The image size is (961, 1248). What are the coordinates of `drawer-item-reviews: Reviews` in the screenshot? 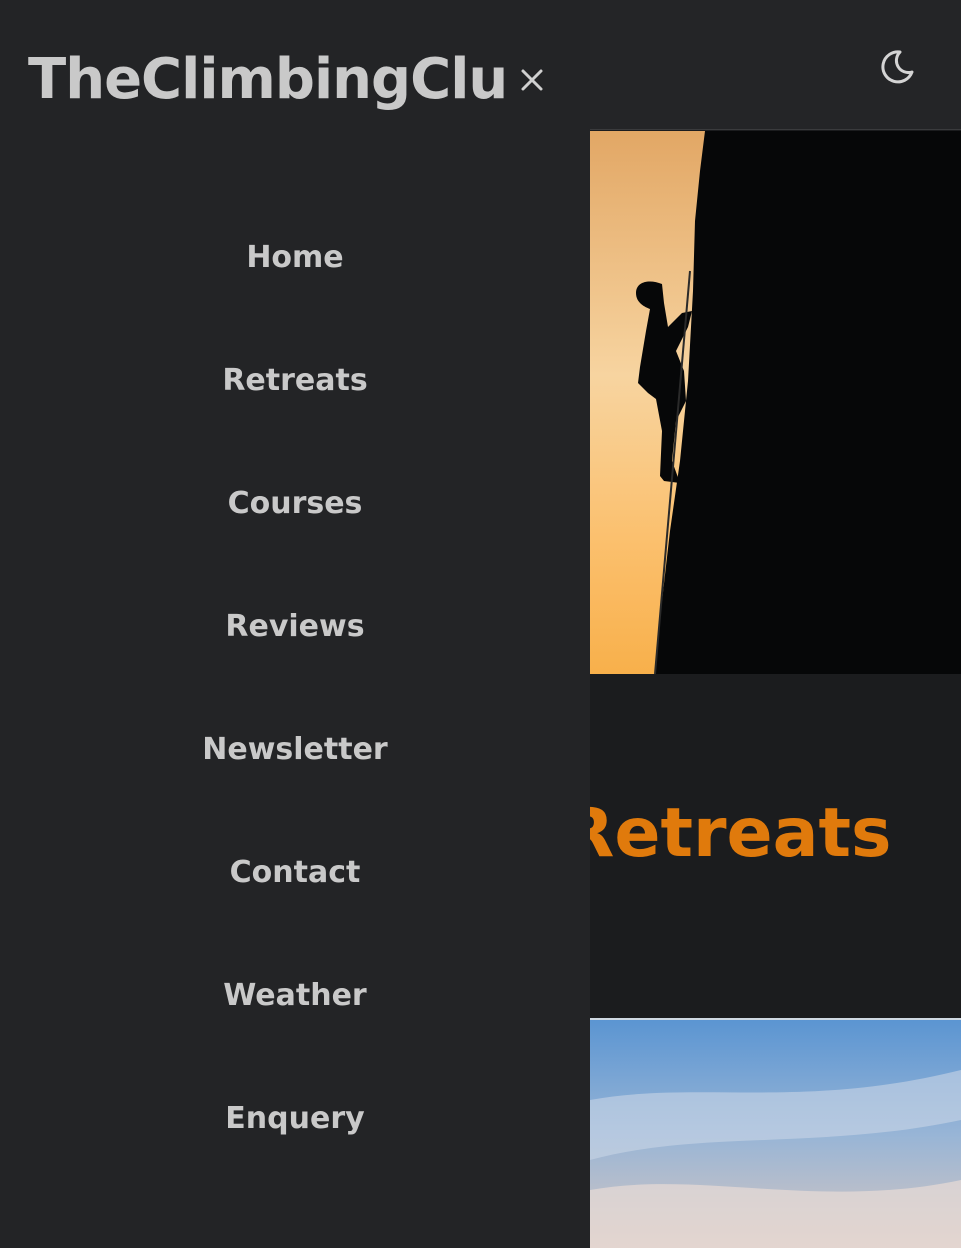 It's located at (270, 626).